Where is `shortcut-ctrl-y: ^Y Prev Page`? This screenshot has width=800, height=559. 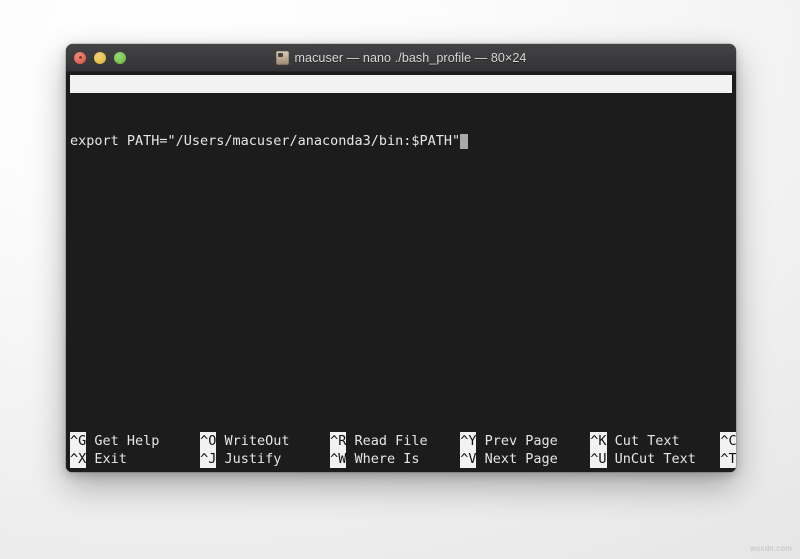 shortcut-ctrl-y: ^Y Prev Page is located at coordinates (525, 441).